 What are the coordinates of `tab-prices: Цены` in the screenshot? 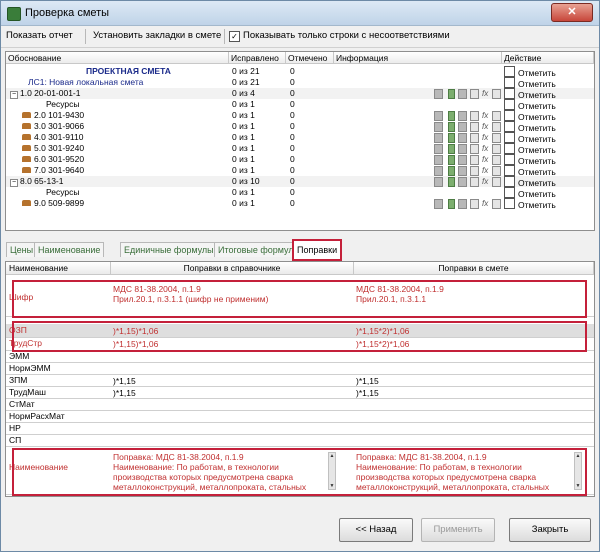 It's located at (22, 249).